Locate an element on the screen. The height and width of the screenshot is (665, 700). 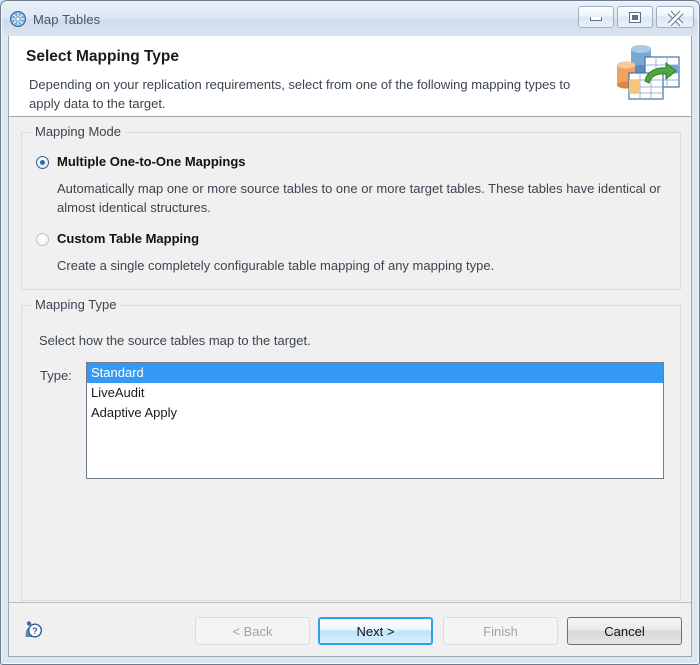
radio-button-unselected-icon is located at coordinates (42, 239).